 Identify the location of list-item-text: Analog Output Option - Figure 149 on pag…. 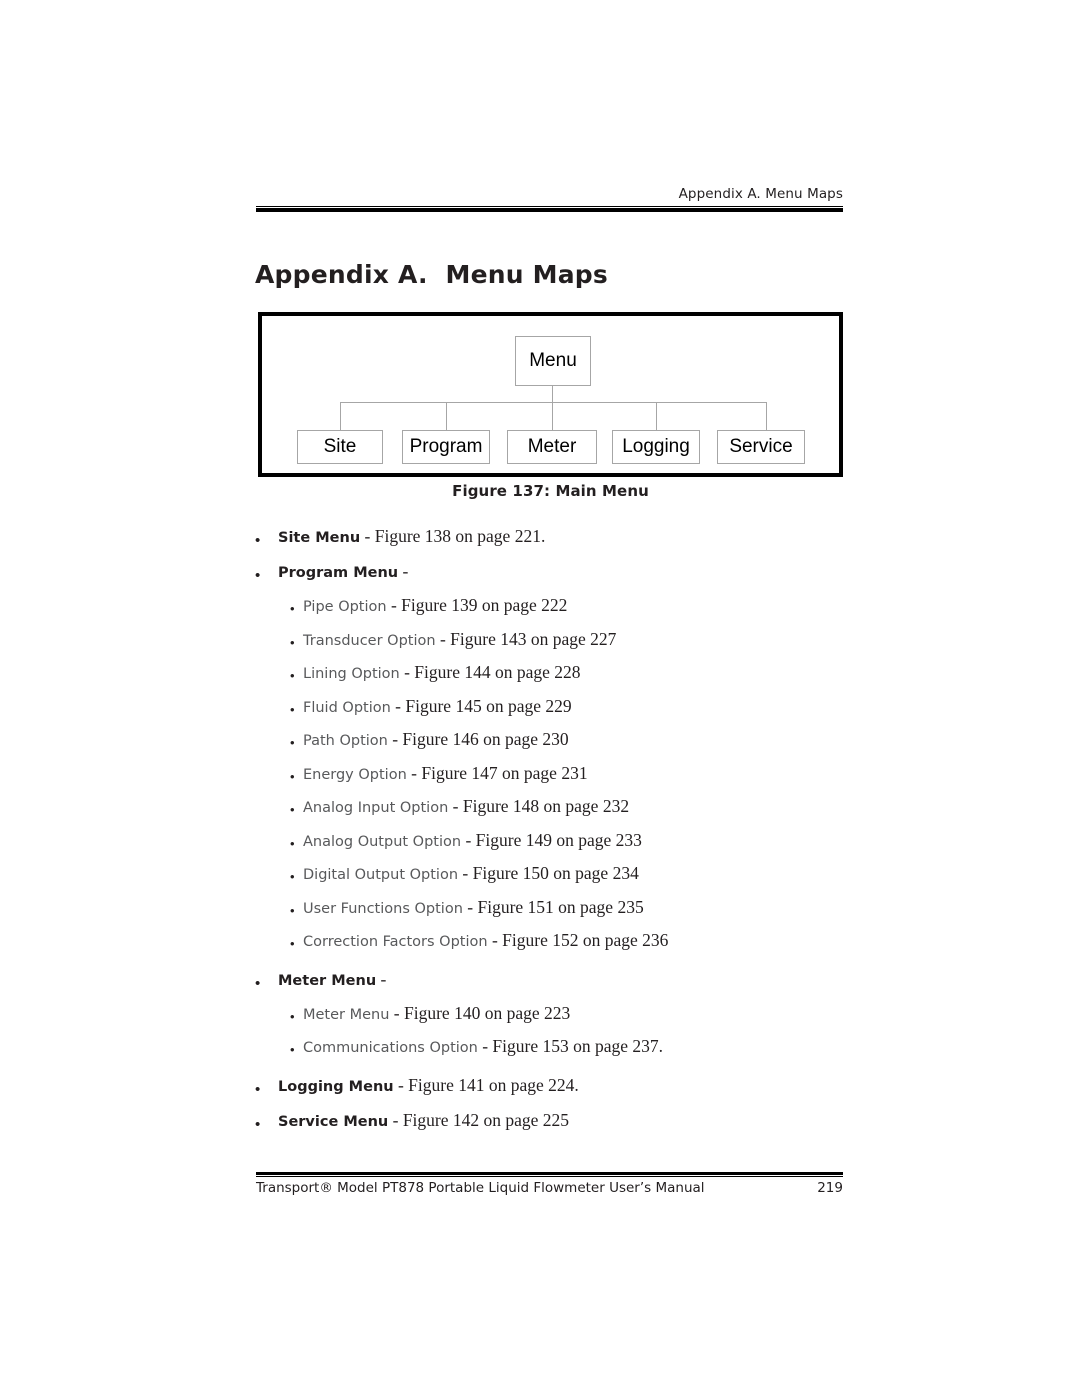
(552, 840).